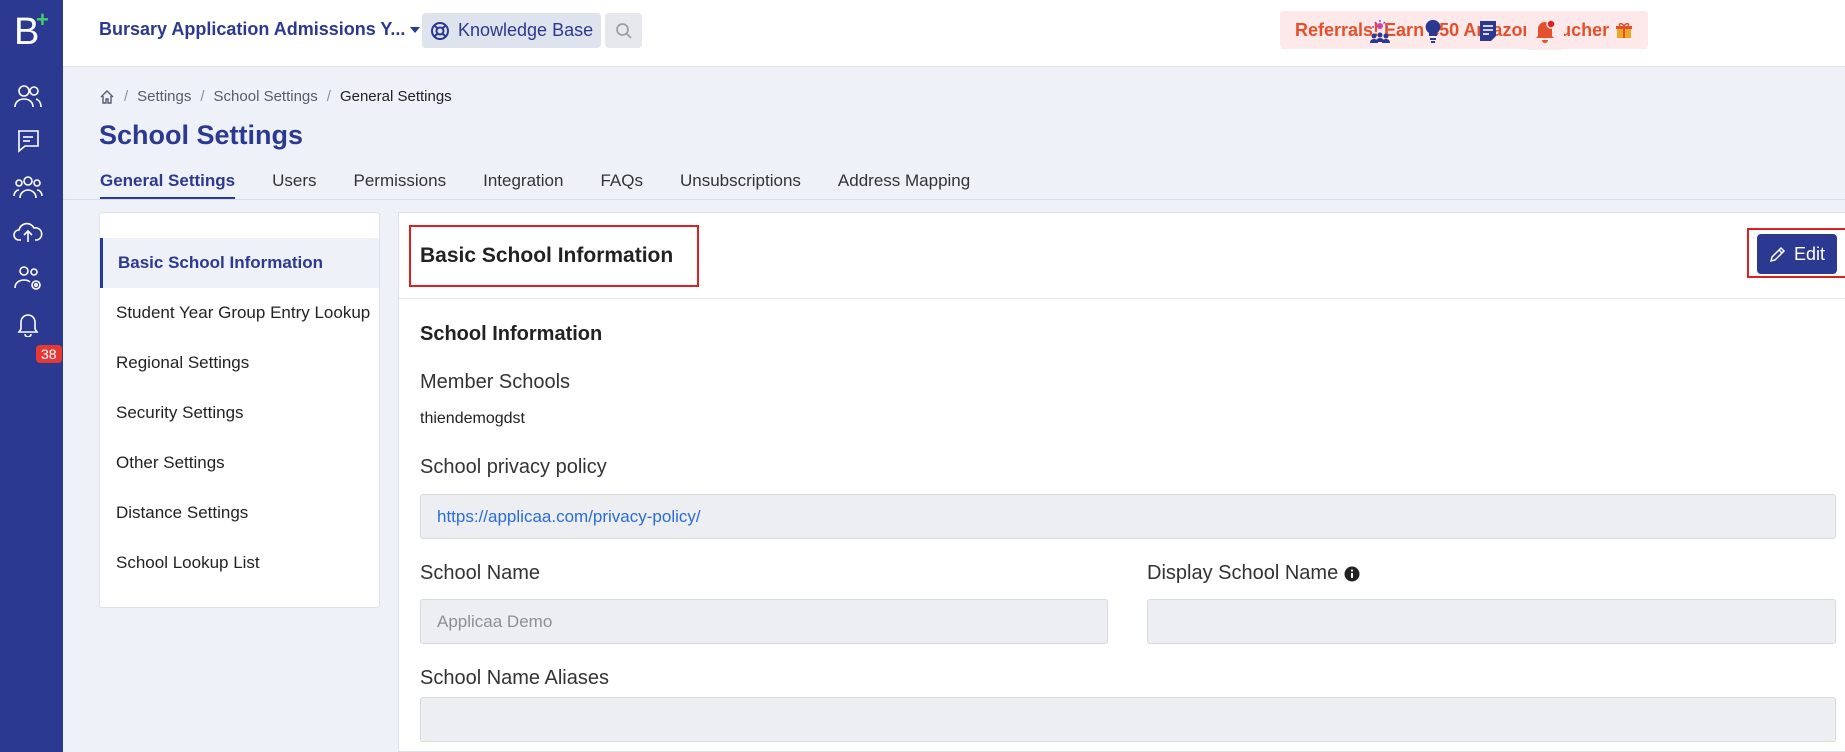  Describe the element at coordinates (1122, 256) in the screenshot. I see `panel-header: Basic School Information Edit` at that location.